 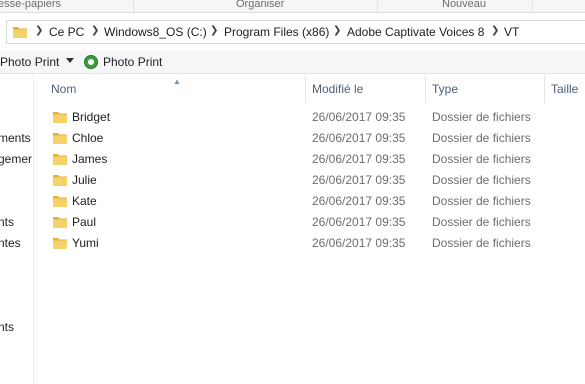 I want to click on ribbon-group-new: Nouveau, so click(x=464, y=5).